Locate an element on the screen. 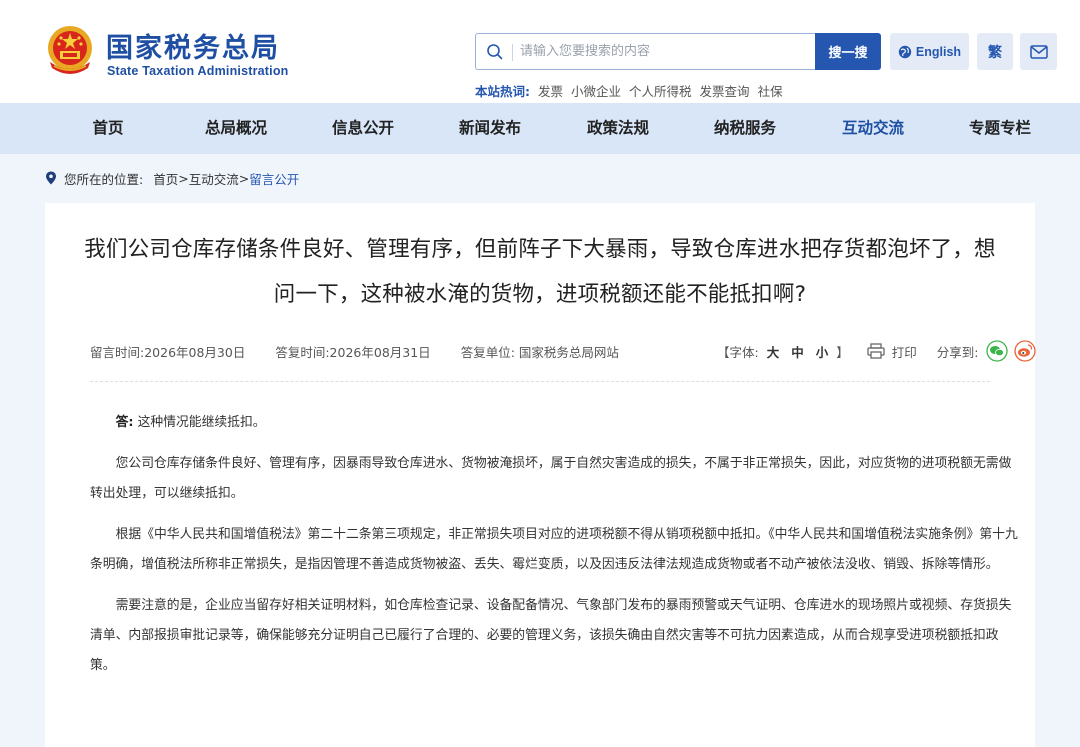 The image size is (1080, 747). traditional-chinese-button: 繁 is located at coordinates (995, 51).